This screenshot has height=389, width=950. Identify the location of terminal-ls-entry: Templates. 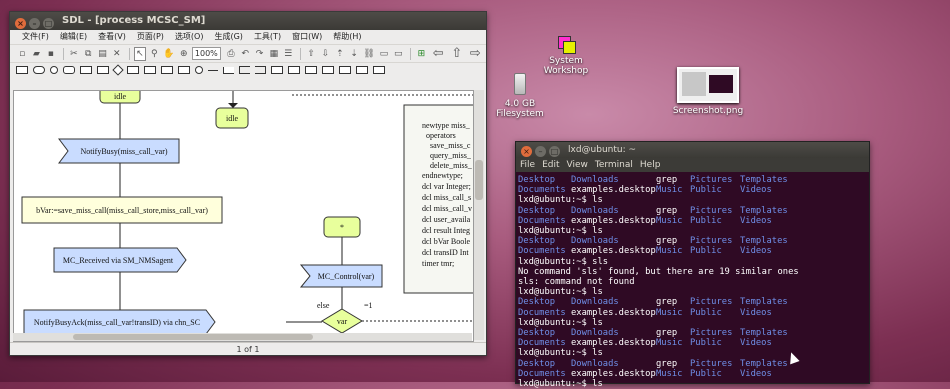
(764, 210).